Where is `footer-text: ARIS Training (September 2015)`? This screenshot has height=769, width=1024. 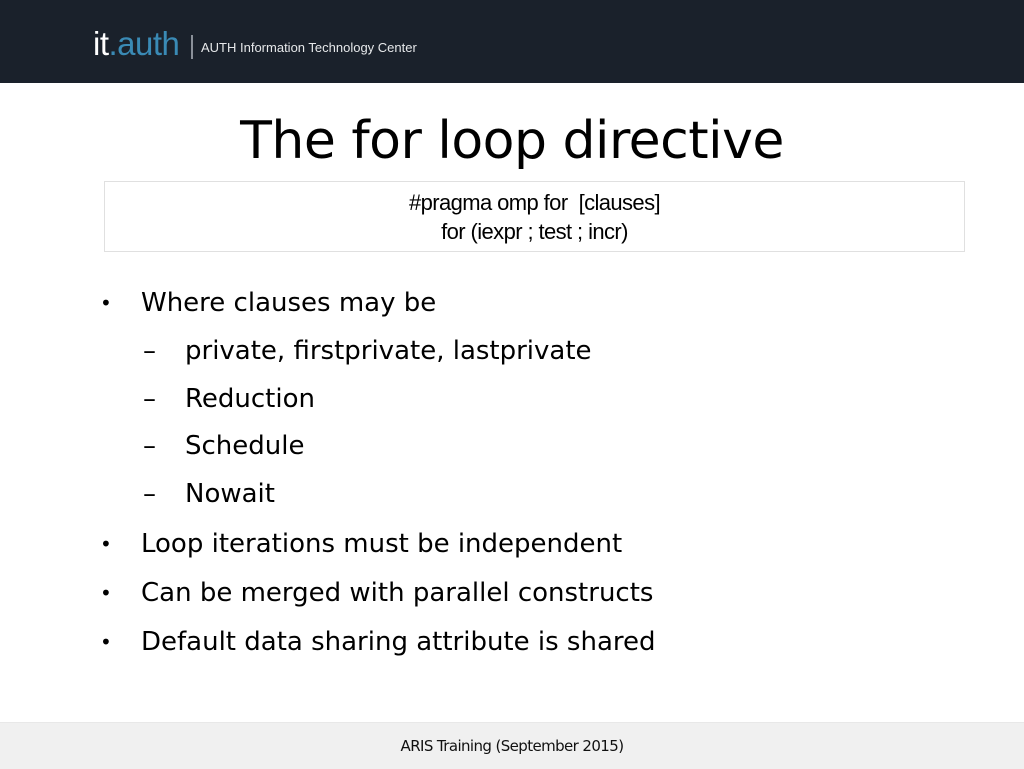 footer-text: ARIS Training (September 2015) is located at coordinates (512, 746).